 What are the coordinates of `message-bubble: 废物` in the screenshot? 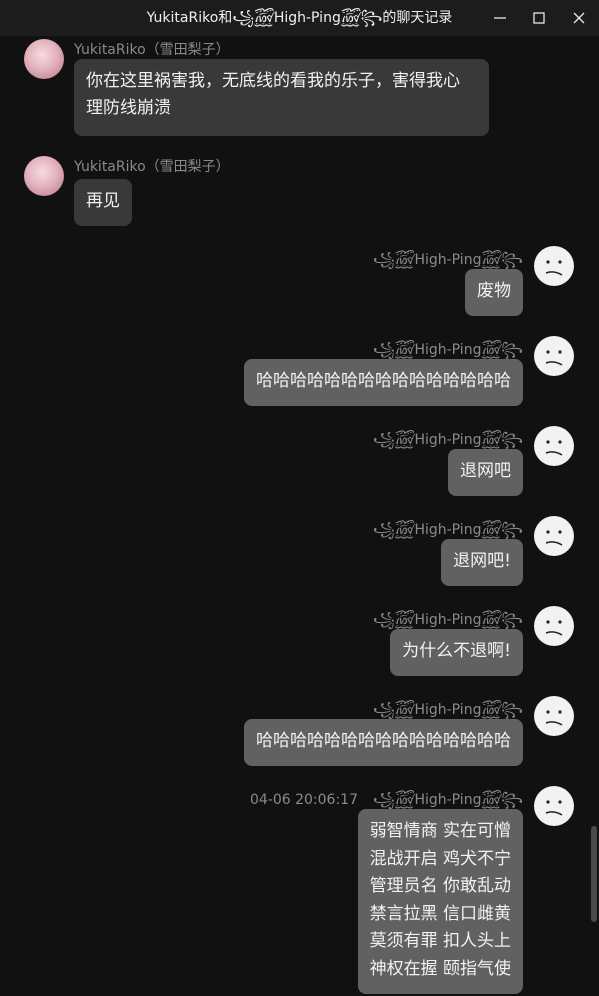 It's located at (494, 292).